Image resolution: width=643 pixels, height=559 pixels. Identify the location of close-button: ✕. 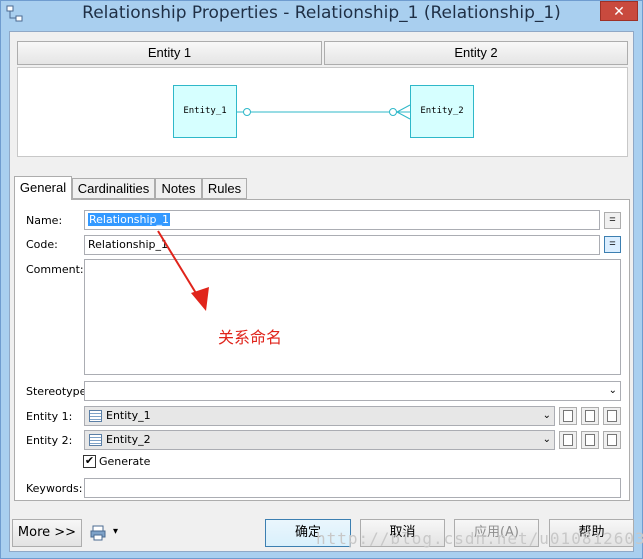
(619, 11).